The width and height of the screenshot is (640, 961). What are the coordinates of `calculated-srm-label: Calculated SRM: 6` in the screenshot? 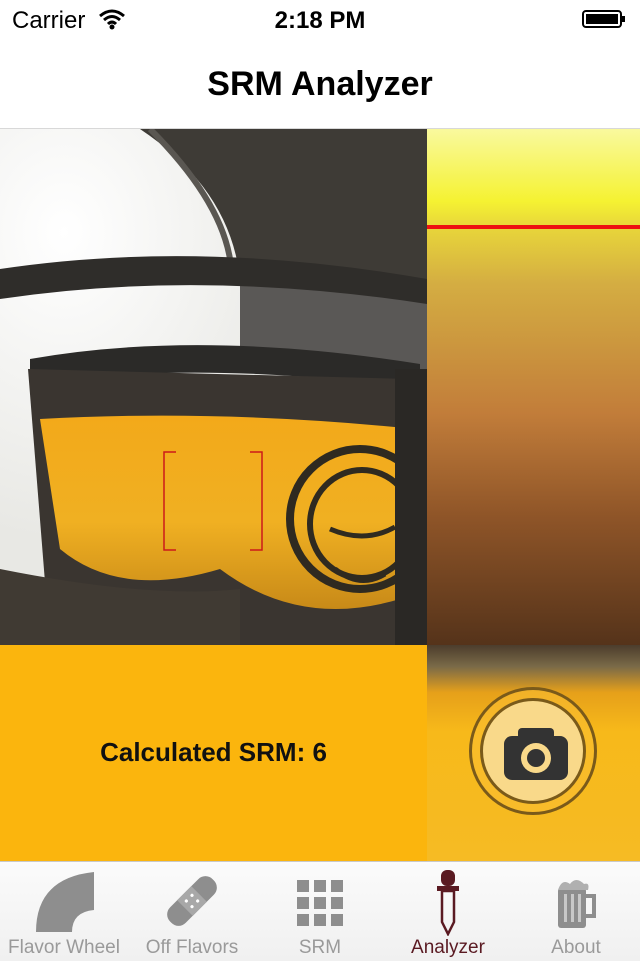 It's located at (213, 752).